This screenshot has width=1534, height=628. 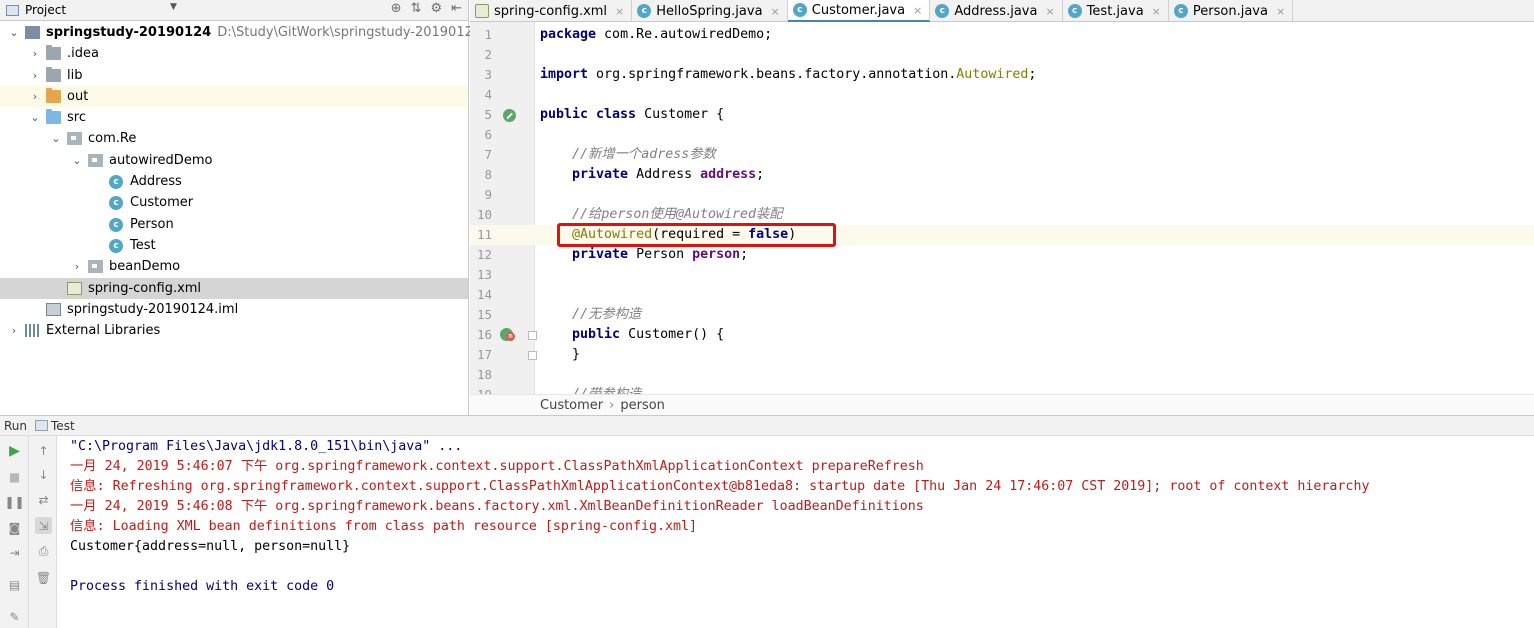 I want to click on code-line: 10 //给person使用@Autowired装配, so click(x=1002, y=215).